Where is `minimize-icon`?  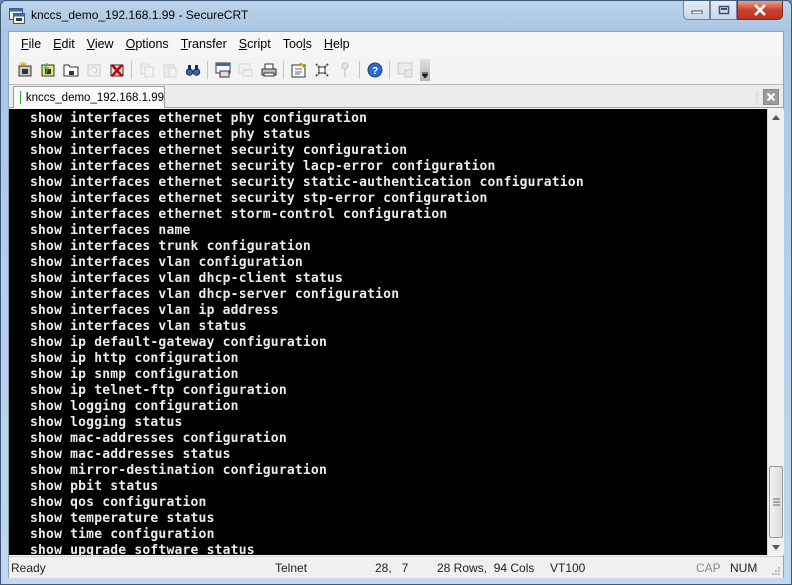 minimize-icon is located at coordinates (696, 12).